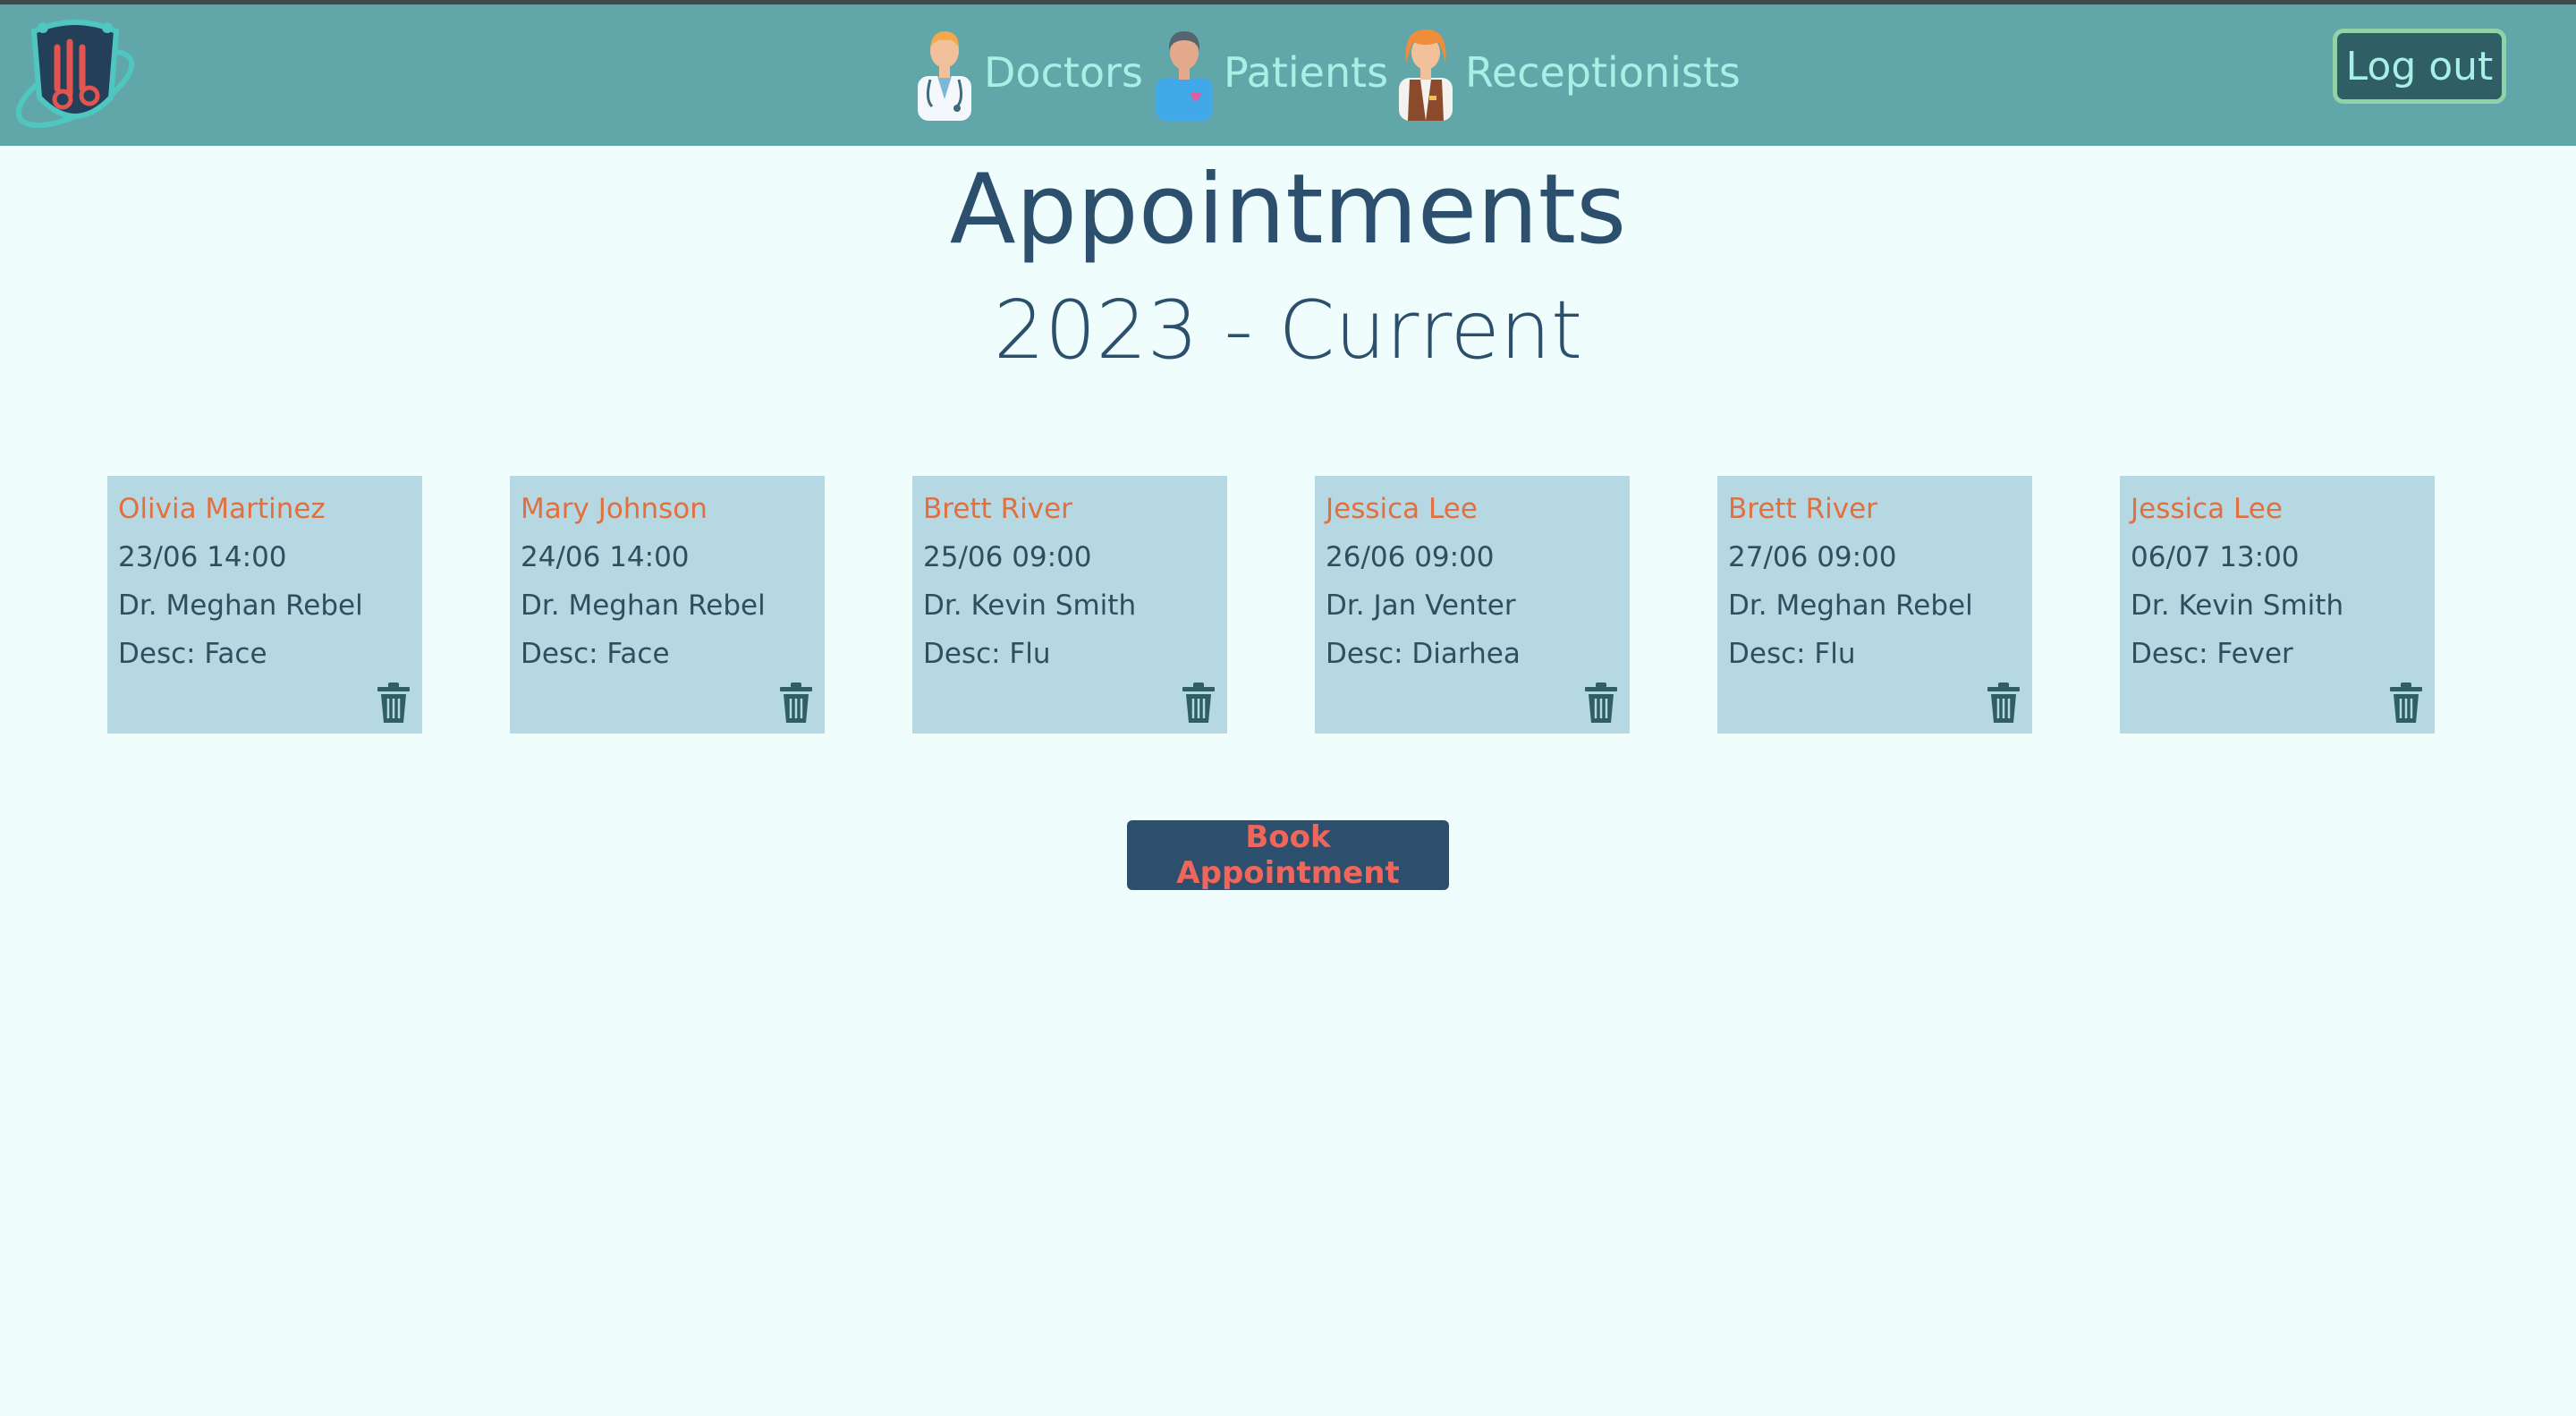  What do you see at coordinates (2212, 654) in the screenshot?
I see `appointment-description: Desc: Fever` at bounding box center [2212, 654].